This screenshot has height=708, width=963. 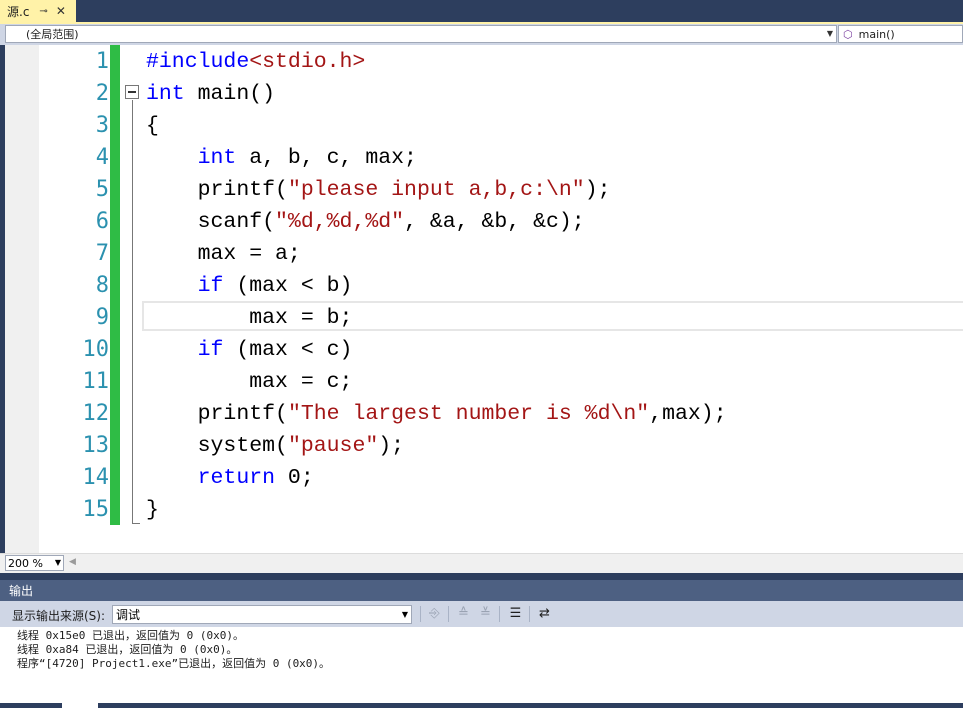 What do you see at coordinates (481, 563) in the screenshot?
I see `zoom-bar: 200 % ▼ ◀` at bounding box center [481, 563].